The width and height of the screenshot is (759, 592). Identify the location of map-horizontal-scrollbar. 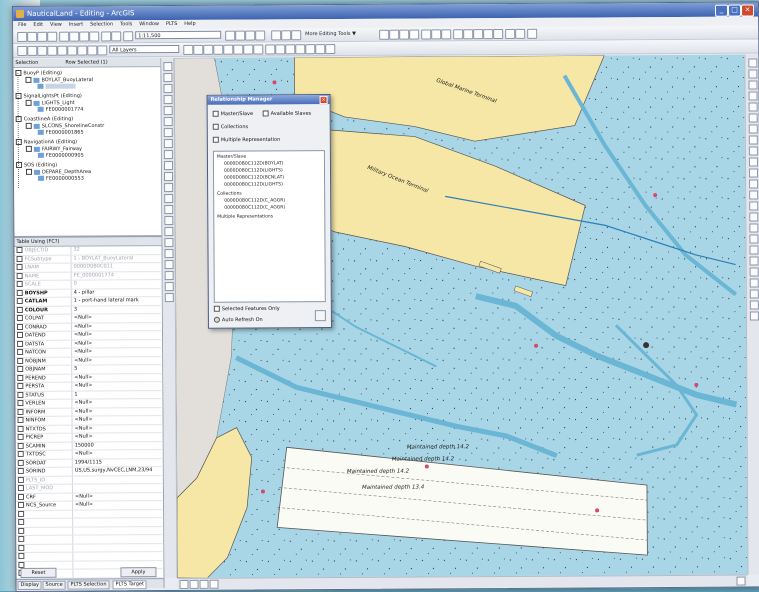
(462, 581).